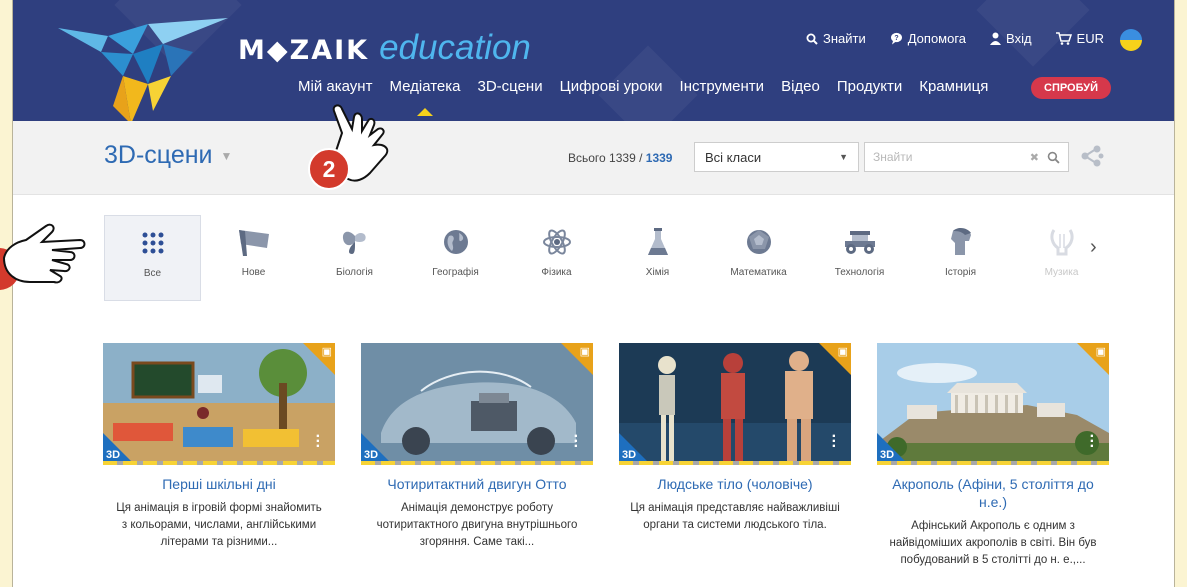  Describe the element at coordinates (354, 258) in the screenshot. I see `category-biology: Біологія` at that location.